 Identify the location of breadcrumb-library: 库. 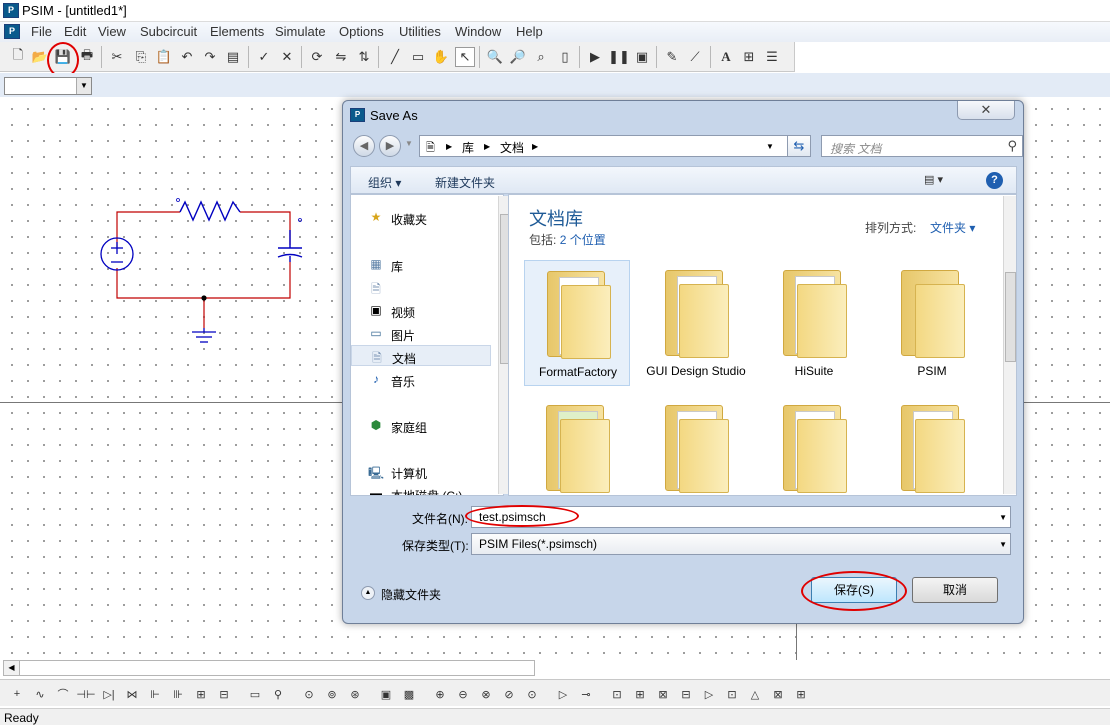
(468, 147).